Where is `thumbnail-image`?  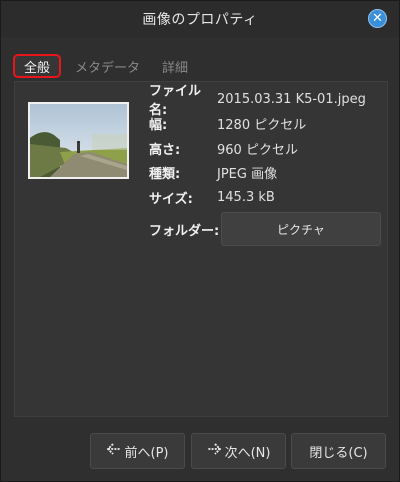
thumbnail-image is located at coordinates (78, 140).